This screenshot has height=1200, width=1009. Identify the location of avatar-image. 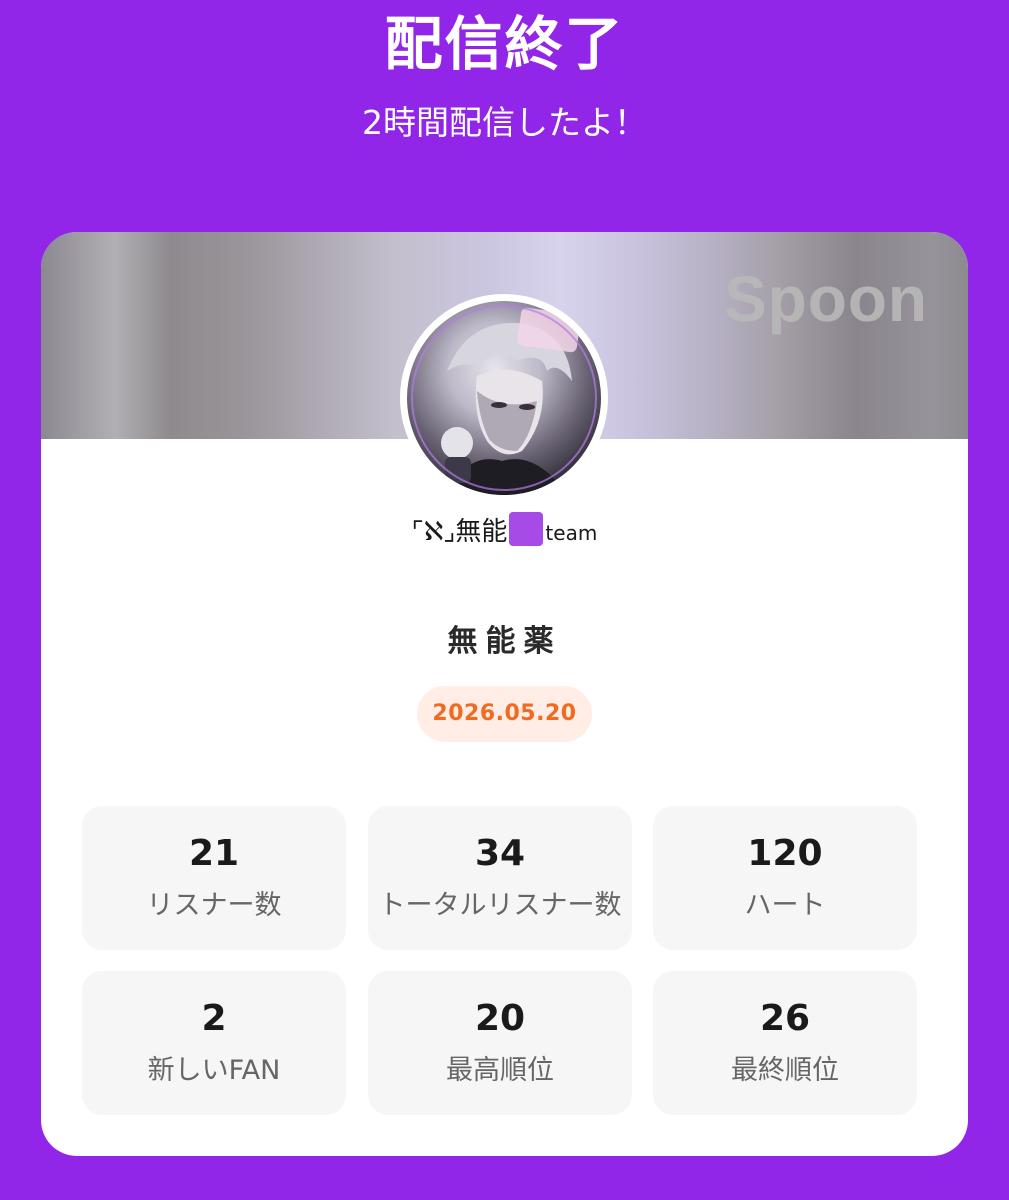
(504, 398).